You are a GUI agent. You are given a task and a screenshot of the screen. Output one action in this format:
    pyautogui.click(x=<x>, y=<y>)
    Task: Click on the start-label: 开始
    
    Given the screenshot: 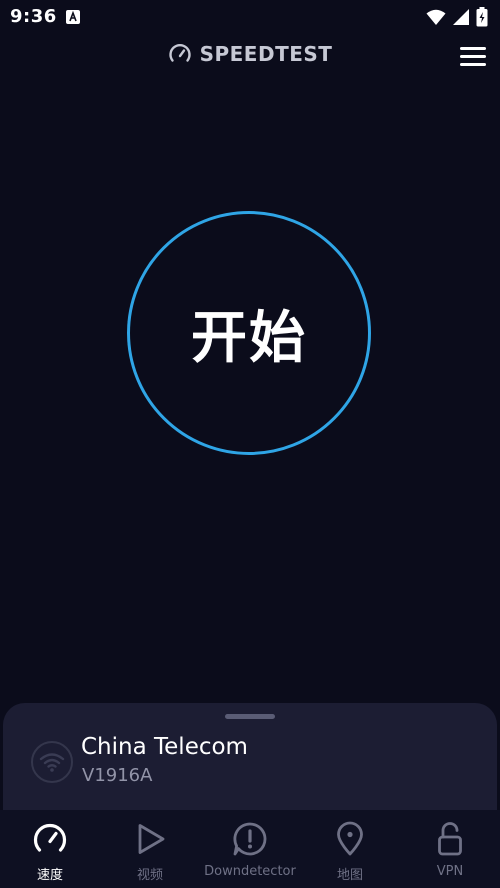 What is the action you would take?
    pyautogui.click(x=249, y=338)
    